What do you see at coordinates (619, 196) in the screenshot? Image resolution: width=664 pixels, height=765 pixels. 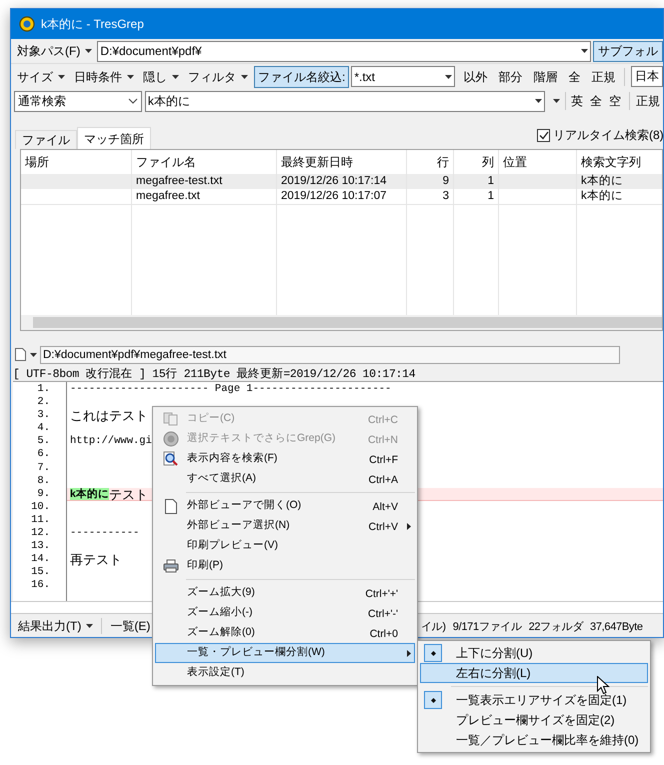 I see `table-cell: k本的に` at bounding box center [619, 196].